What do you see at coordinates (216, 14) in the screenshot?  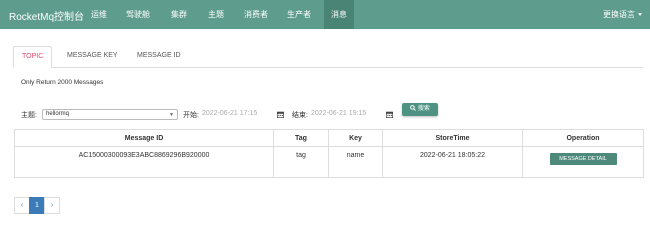 I see `nav-item-topic: 主题` at bounding box center [216, 14].